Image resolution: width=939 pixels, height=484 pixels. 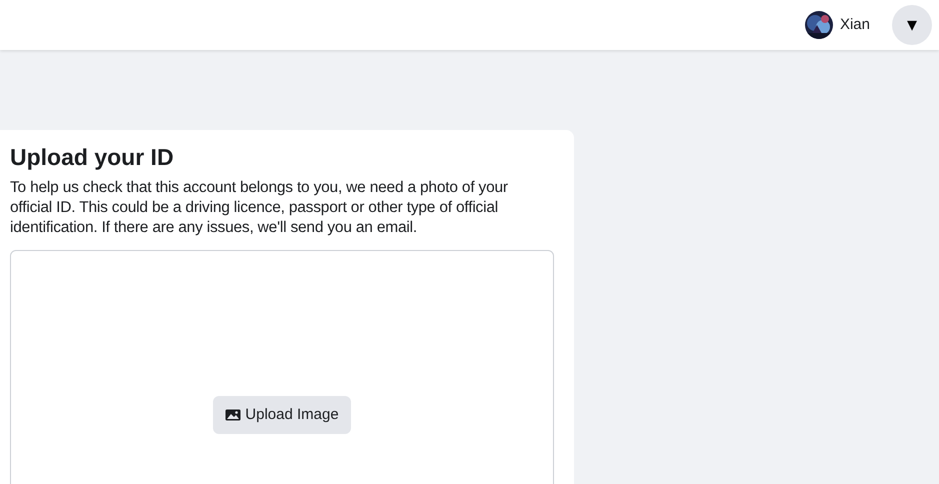 What do you see at coordinates (259, 208) in the screenshot?
I see `description-text: To help us check that this account belongs to you, we need a photo of your official ID. This could be a driving licence, passport or other type of official identification. If there are any issues, we'll send you an email.` at bounding box center [259, 208].